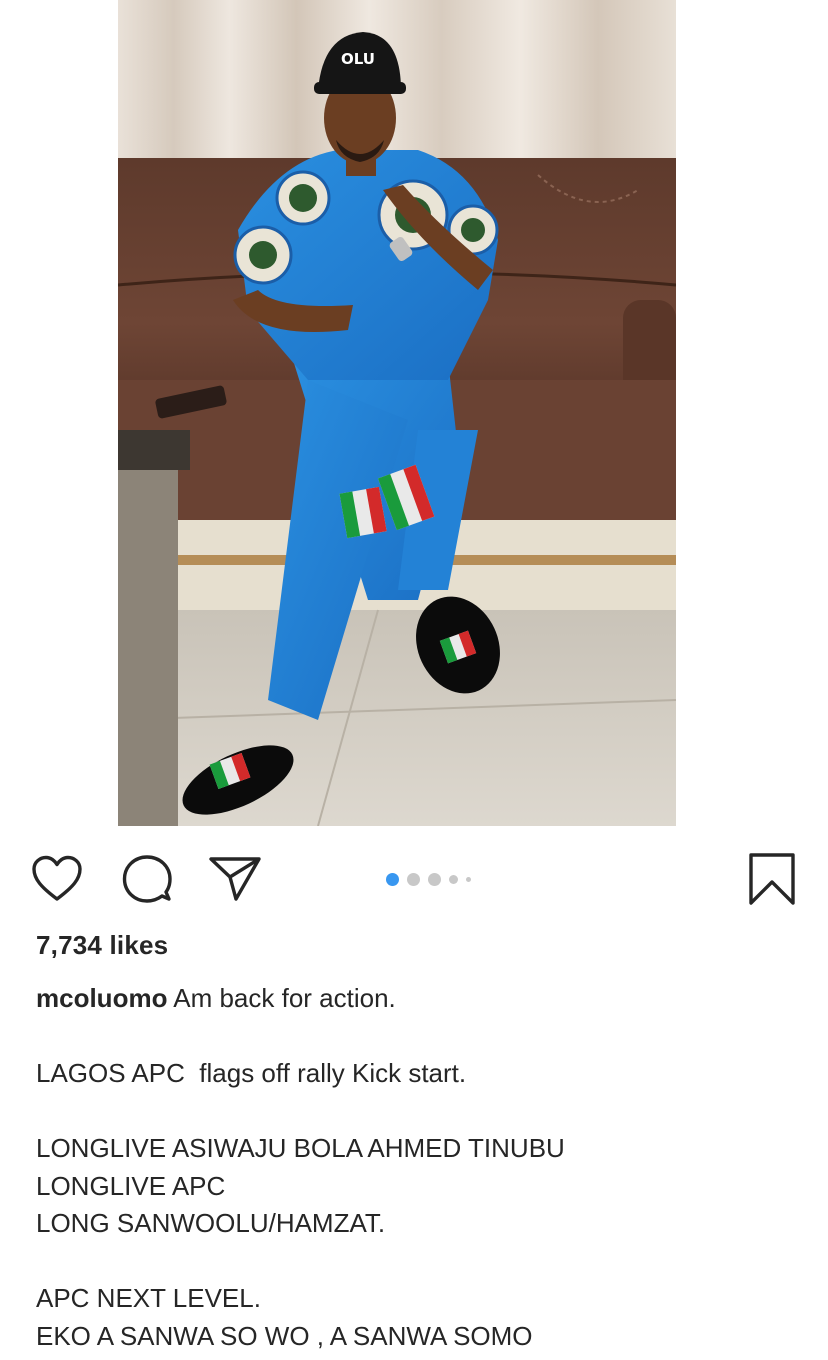 The image size is (828, 1360). I want to click on save-button, so click(772, 879).